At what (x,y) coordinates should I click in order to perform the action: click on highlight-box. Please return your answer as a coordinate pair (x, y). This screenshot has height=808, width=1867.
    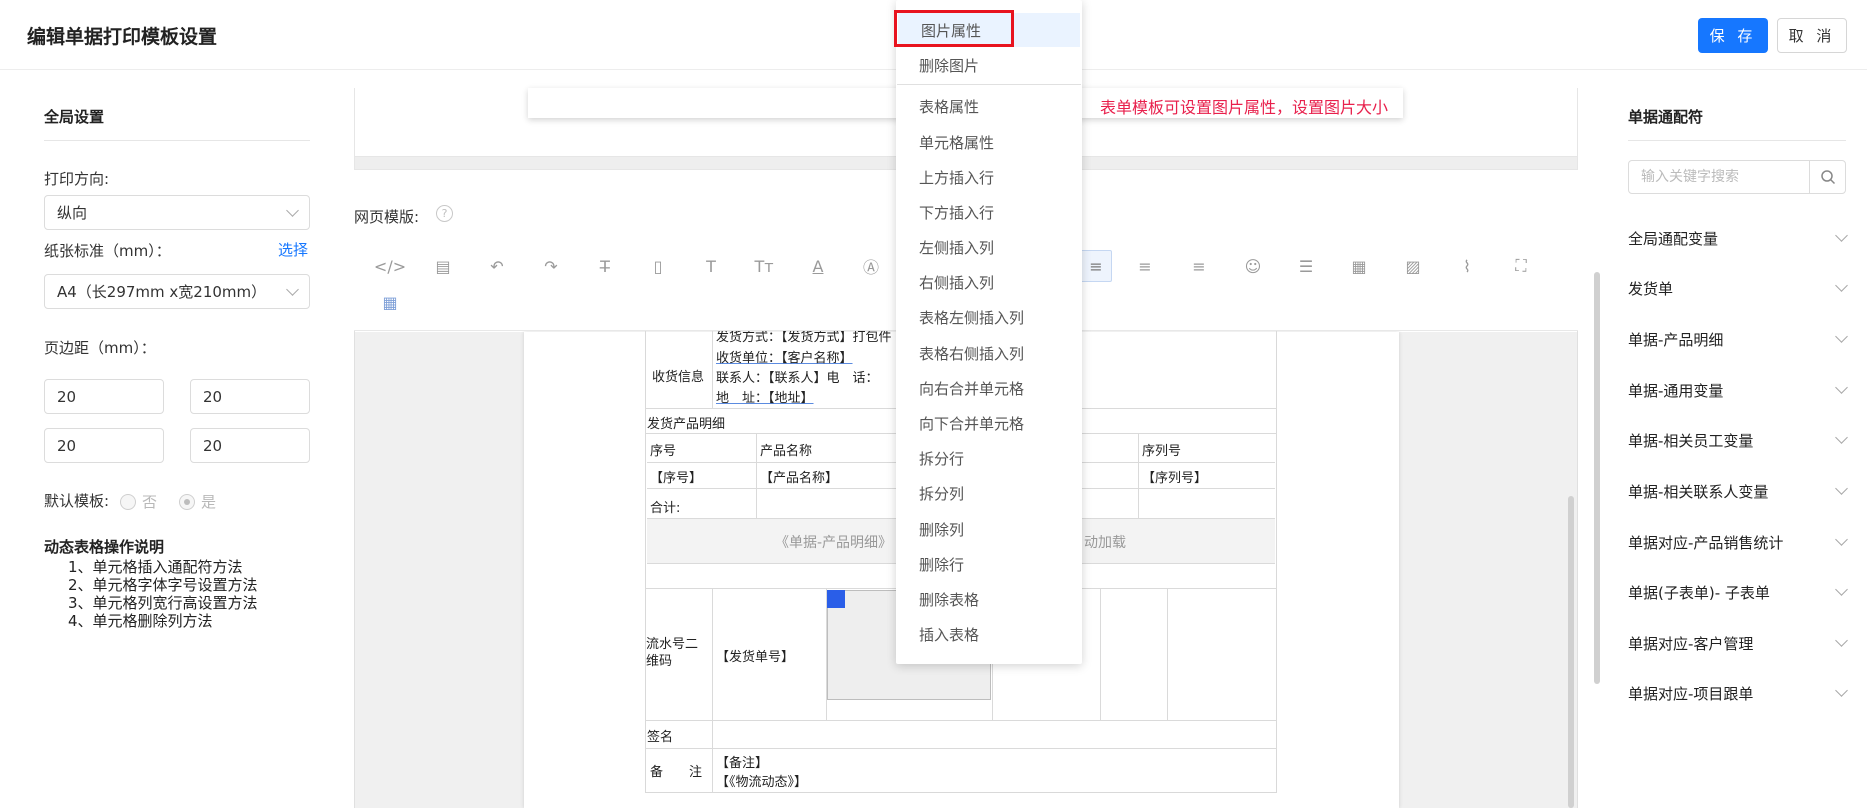
    Looking at the image, I should click on (954, 28).